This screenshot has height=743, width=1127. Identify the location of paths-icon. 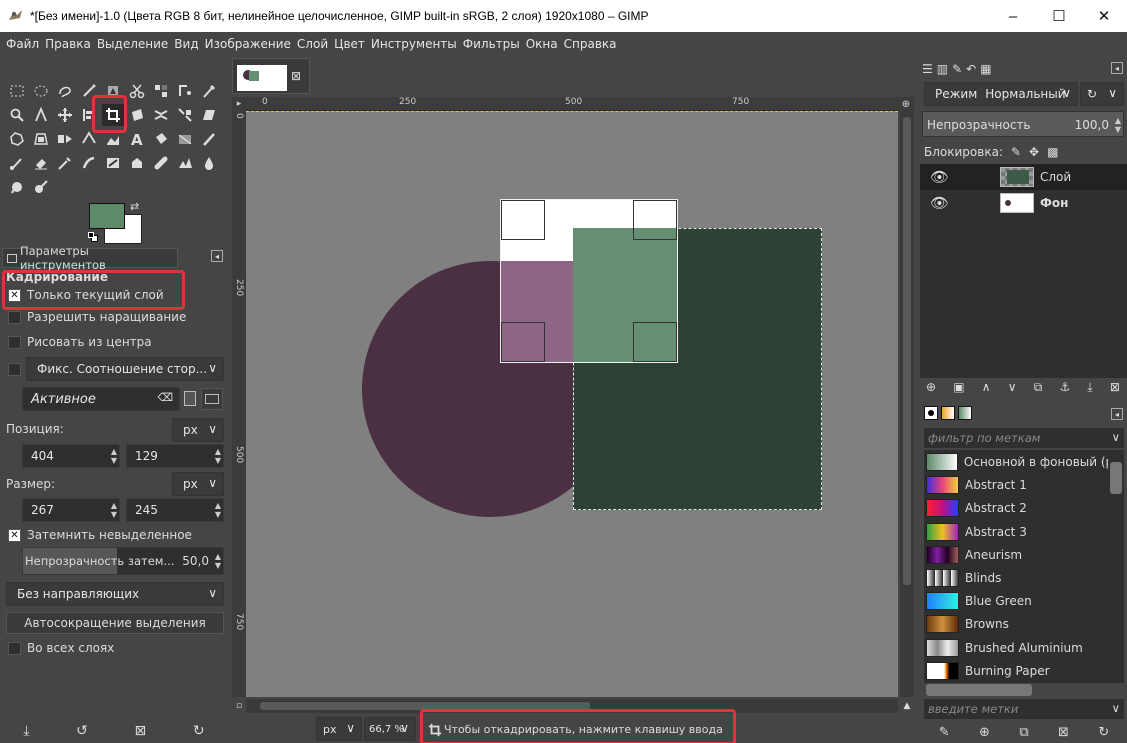
(185, 91).